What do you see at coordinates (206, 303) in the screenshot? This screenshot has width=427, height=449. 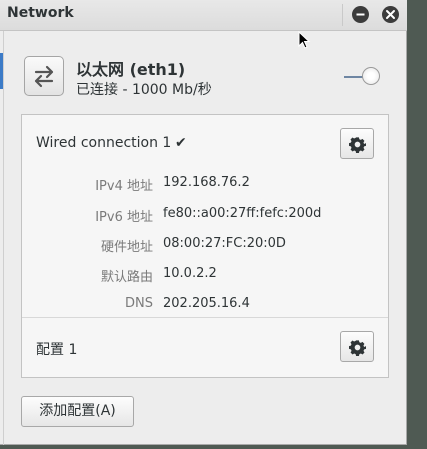 I see `dns-value: 202.205.16.4` at bounding box center [206, 303].